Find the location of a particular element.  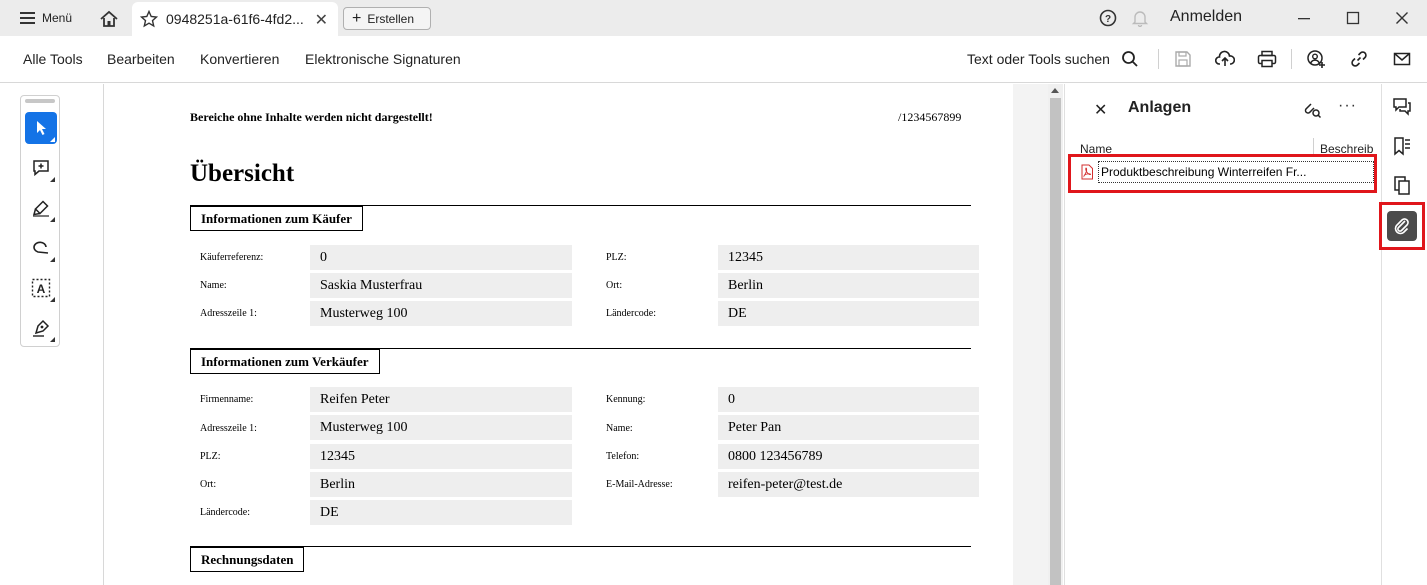

help-icon: ? is located at coordinates (1108, 18).